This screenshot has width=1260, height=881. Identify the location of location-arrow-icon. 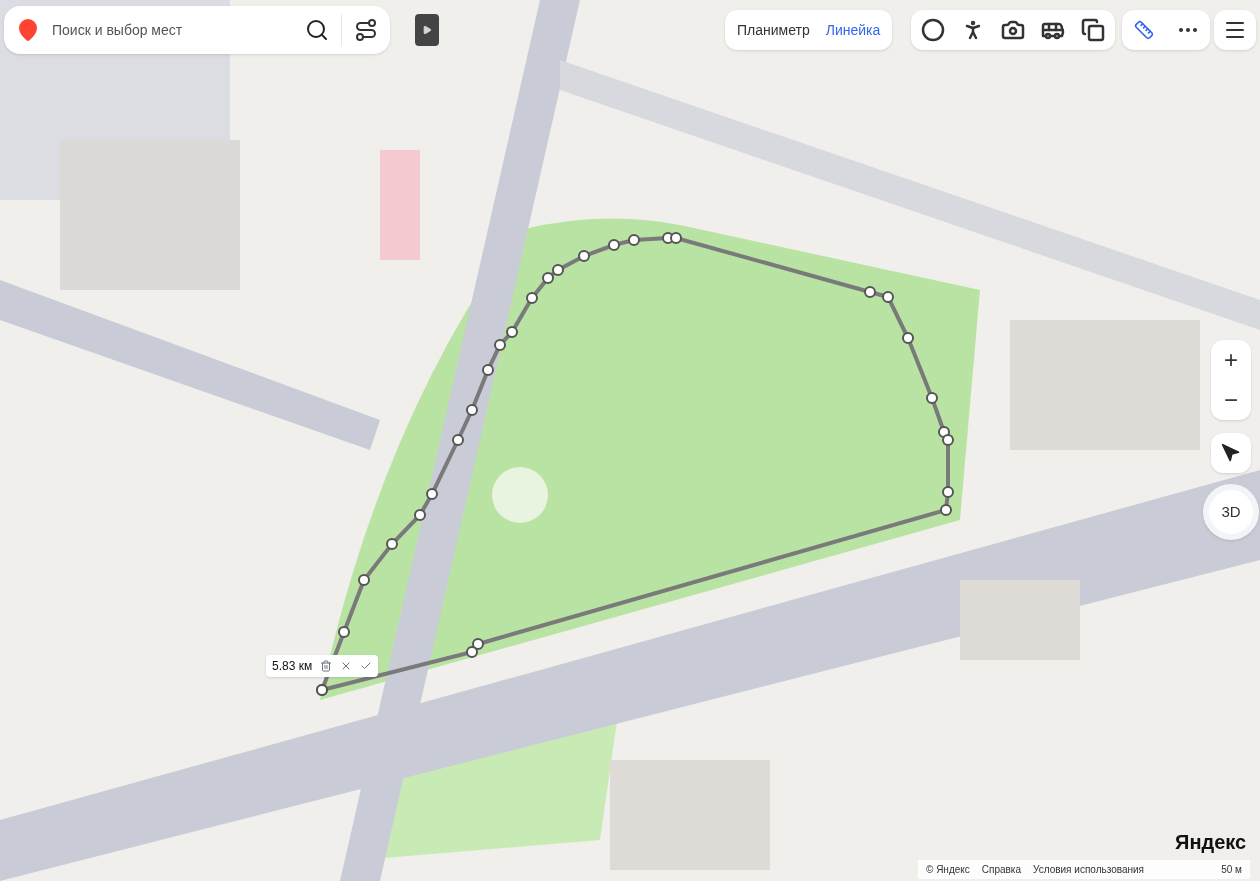
(1231, 453).